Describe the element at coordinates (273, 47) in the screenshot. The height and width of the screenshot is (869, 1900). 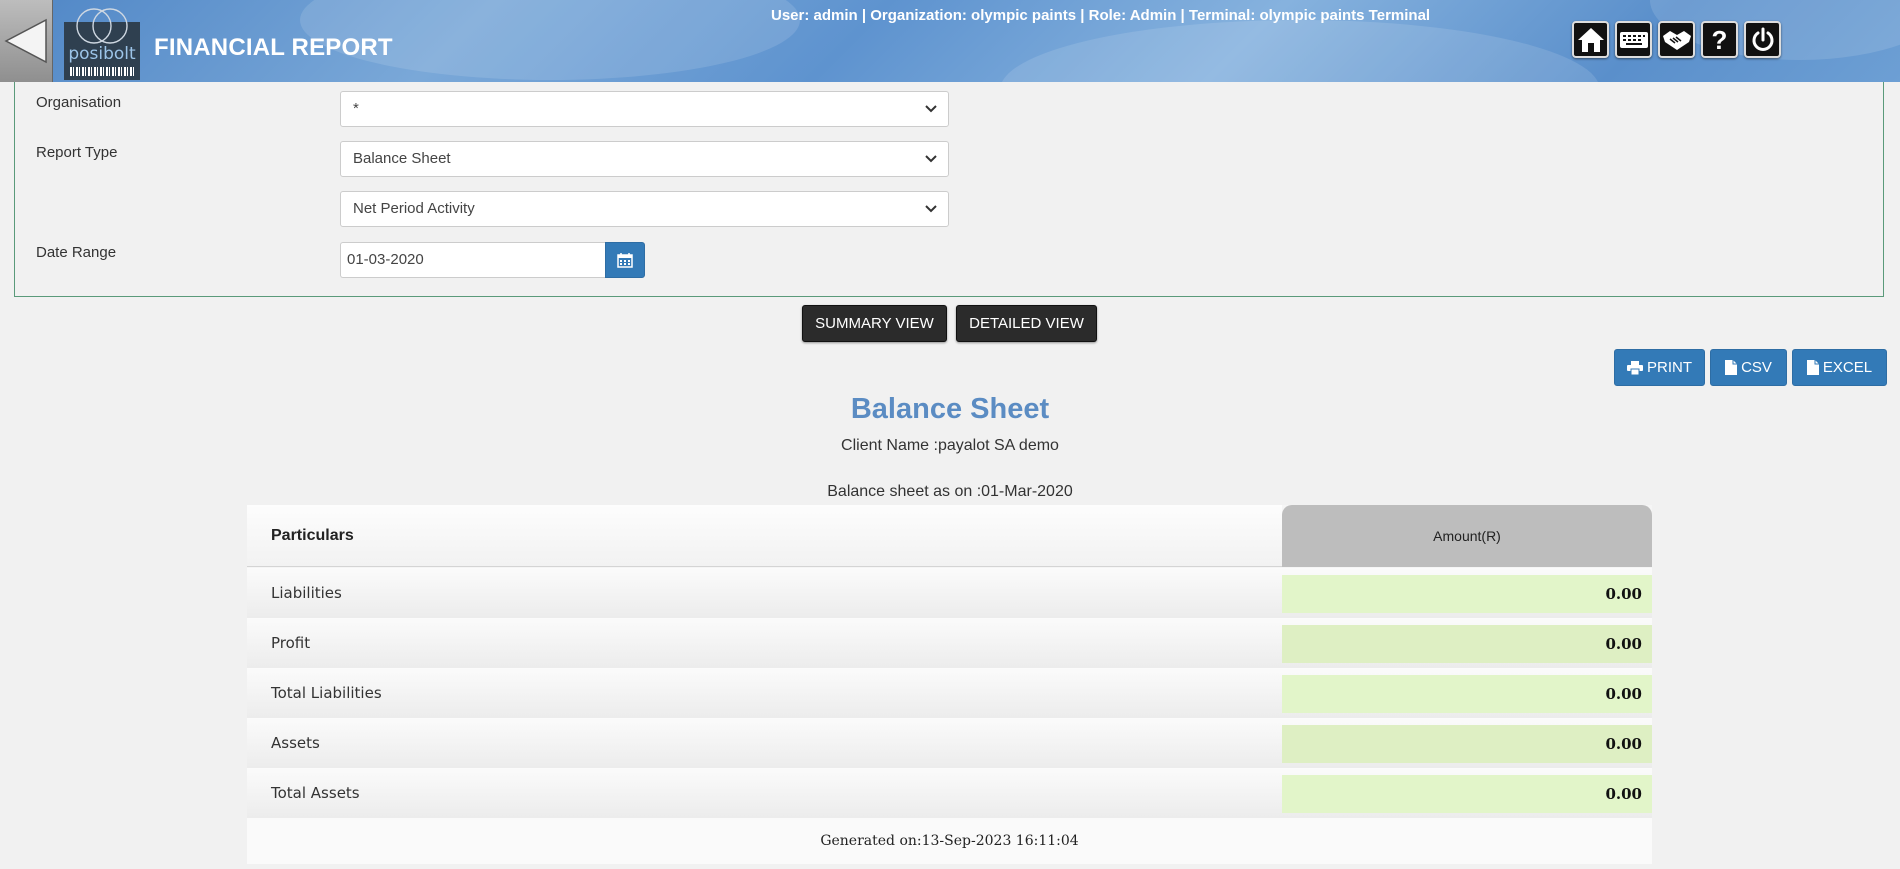
I see `page-title: FINANCIAL REPORT` at that location.